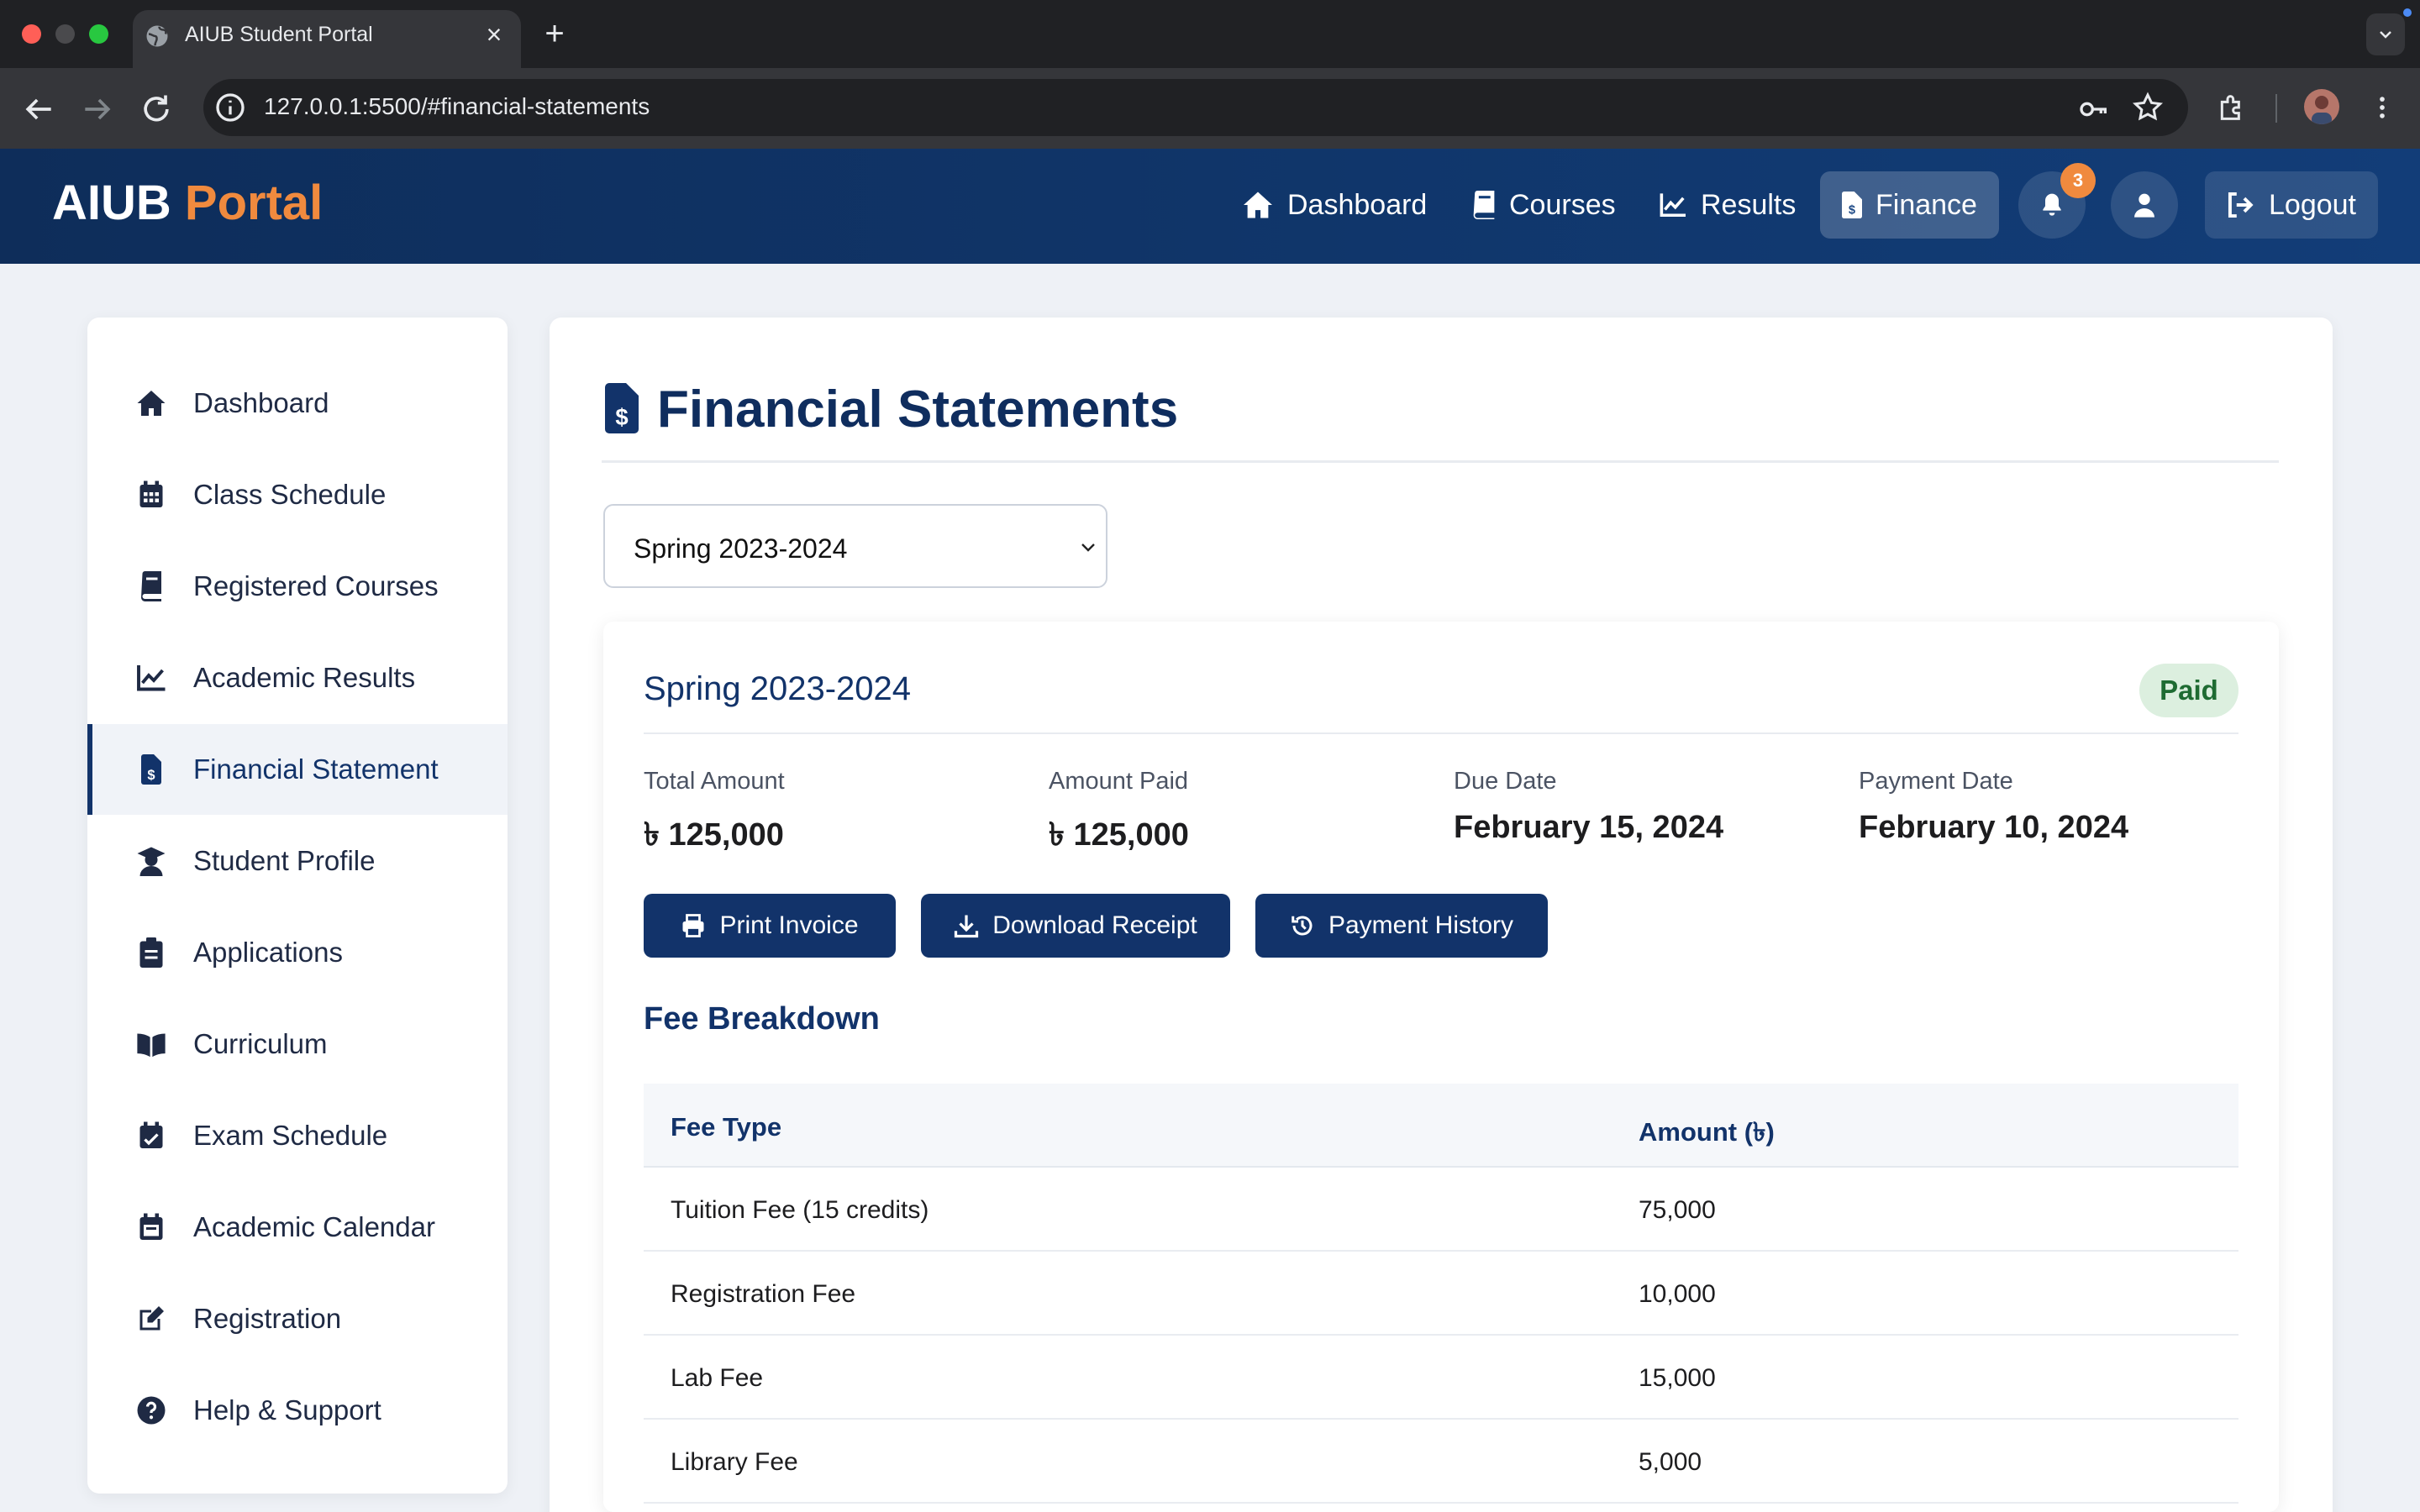 Image resolution: width=2420 pixels, height=1512 pixels. I want to click on sidebar-item-academic-calendar: Academic Calendar, so click(298, 1227).